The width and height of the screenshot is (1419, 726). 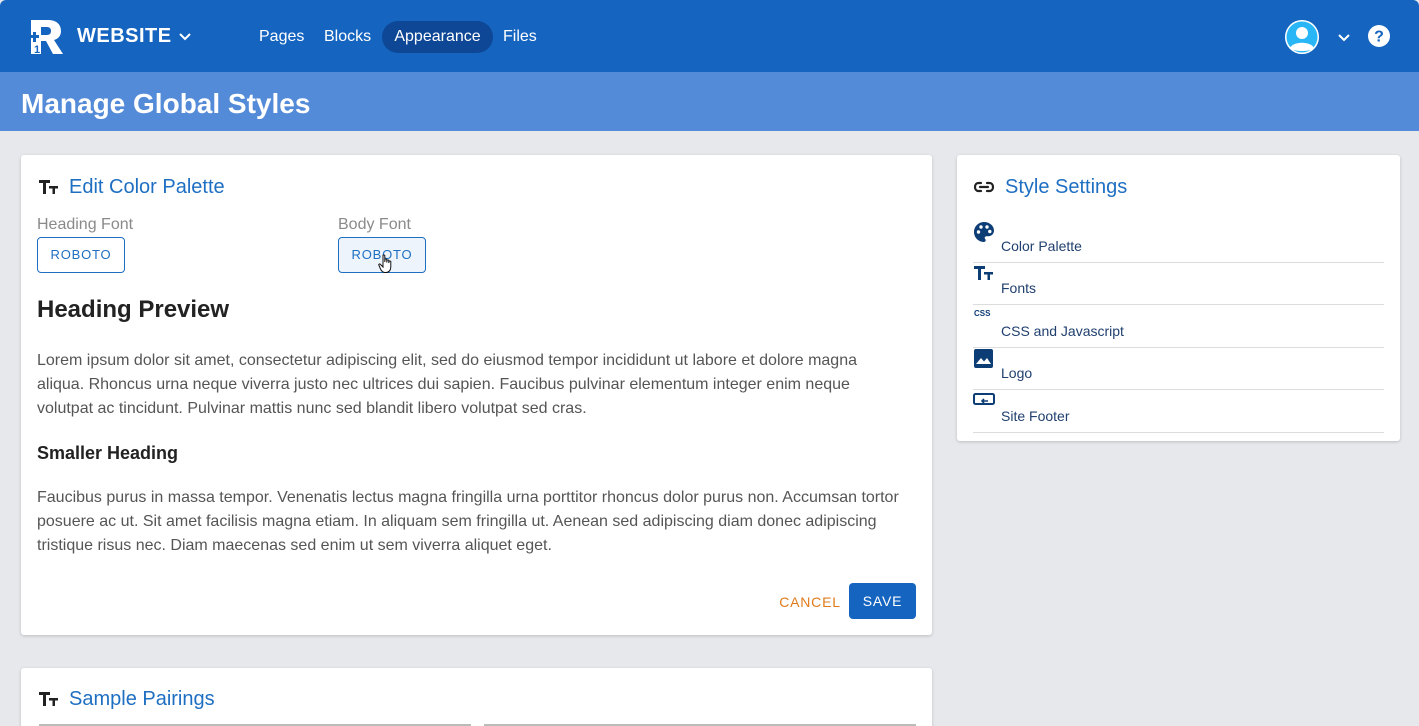 I want to click on menu-item-color-palette: Color Palette, so click(x=1178, y=242).